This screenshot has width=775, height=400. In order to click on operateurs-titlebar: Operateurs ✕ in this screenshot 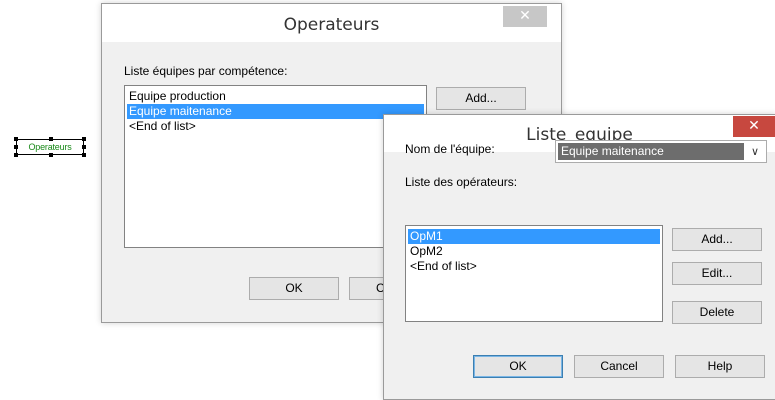, I will do `click(331, 23)`.